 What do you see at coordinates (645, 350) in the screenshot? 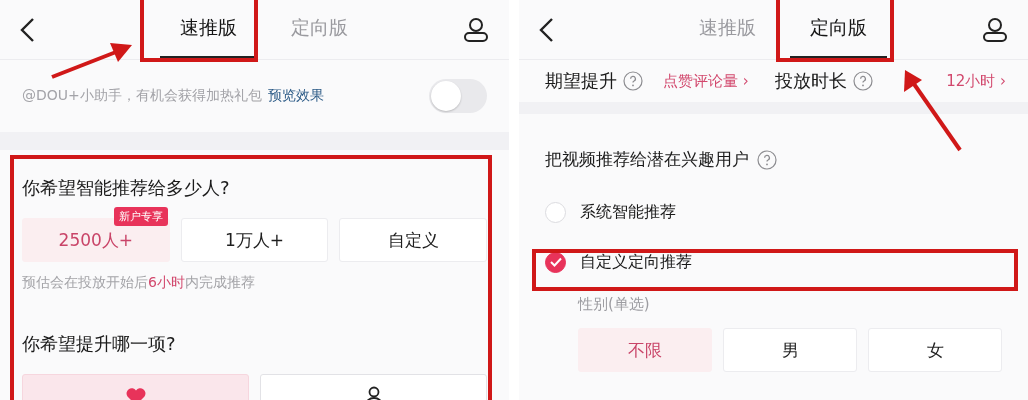
I see `gender-option: 不限` at bounding box center [645, 350].